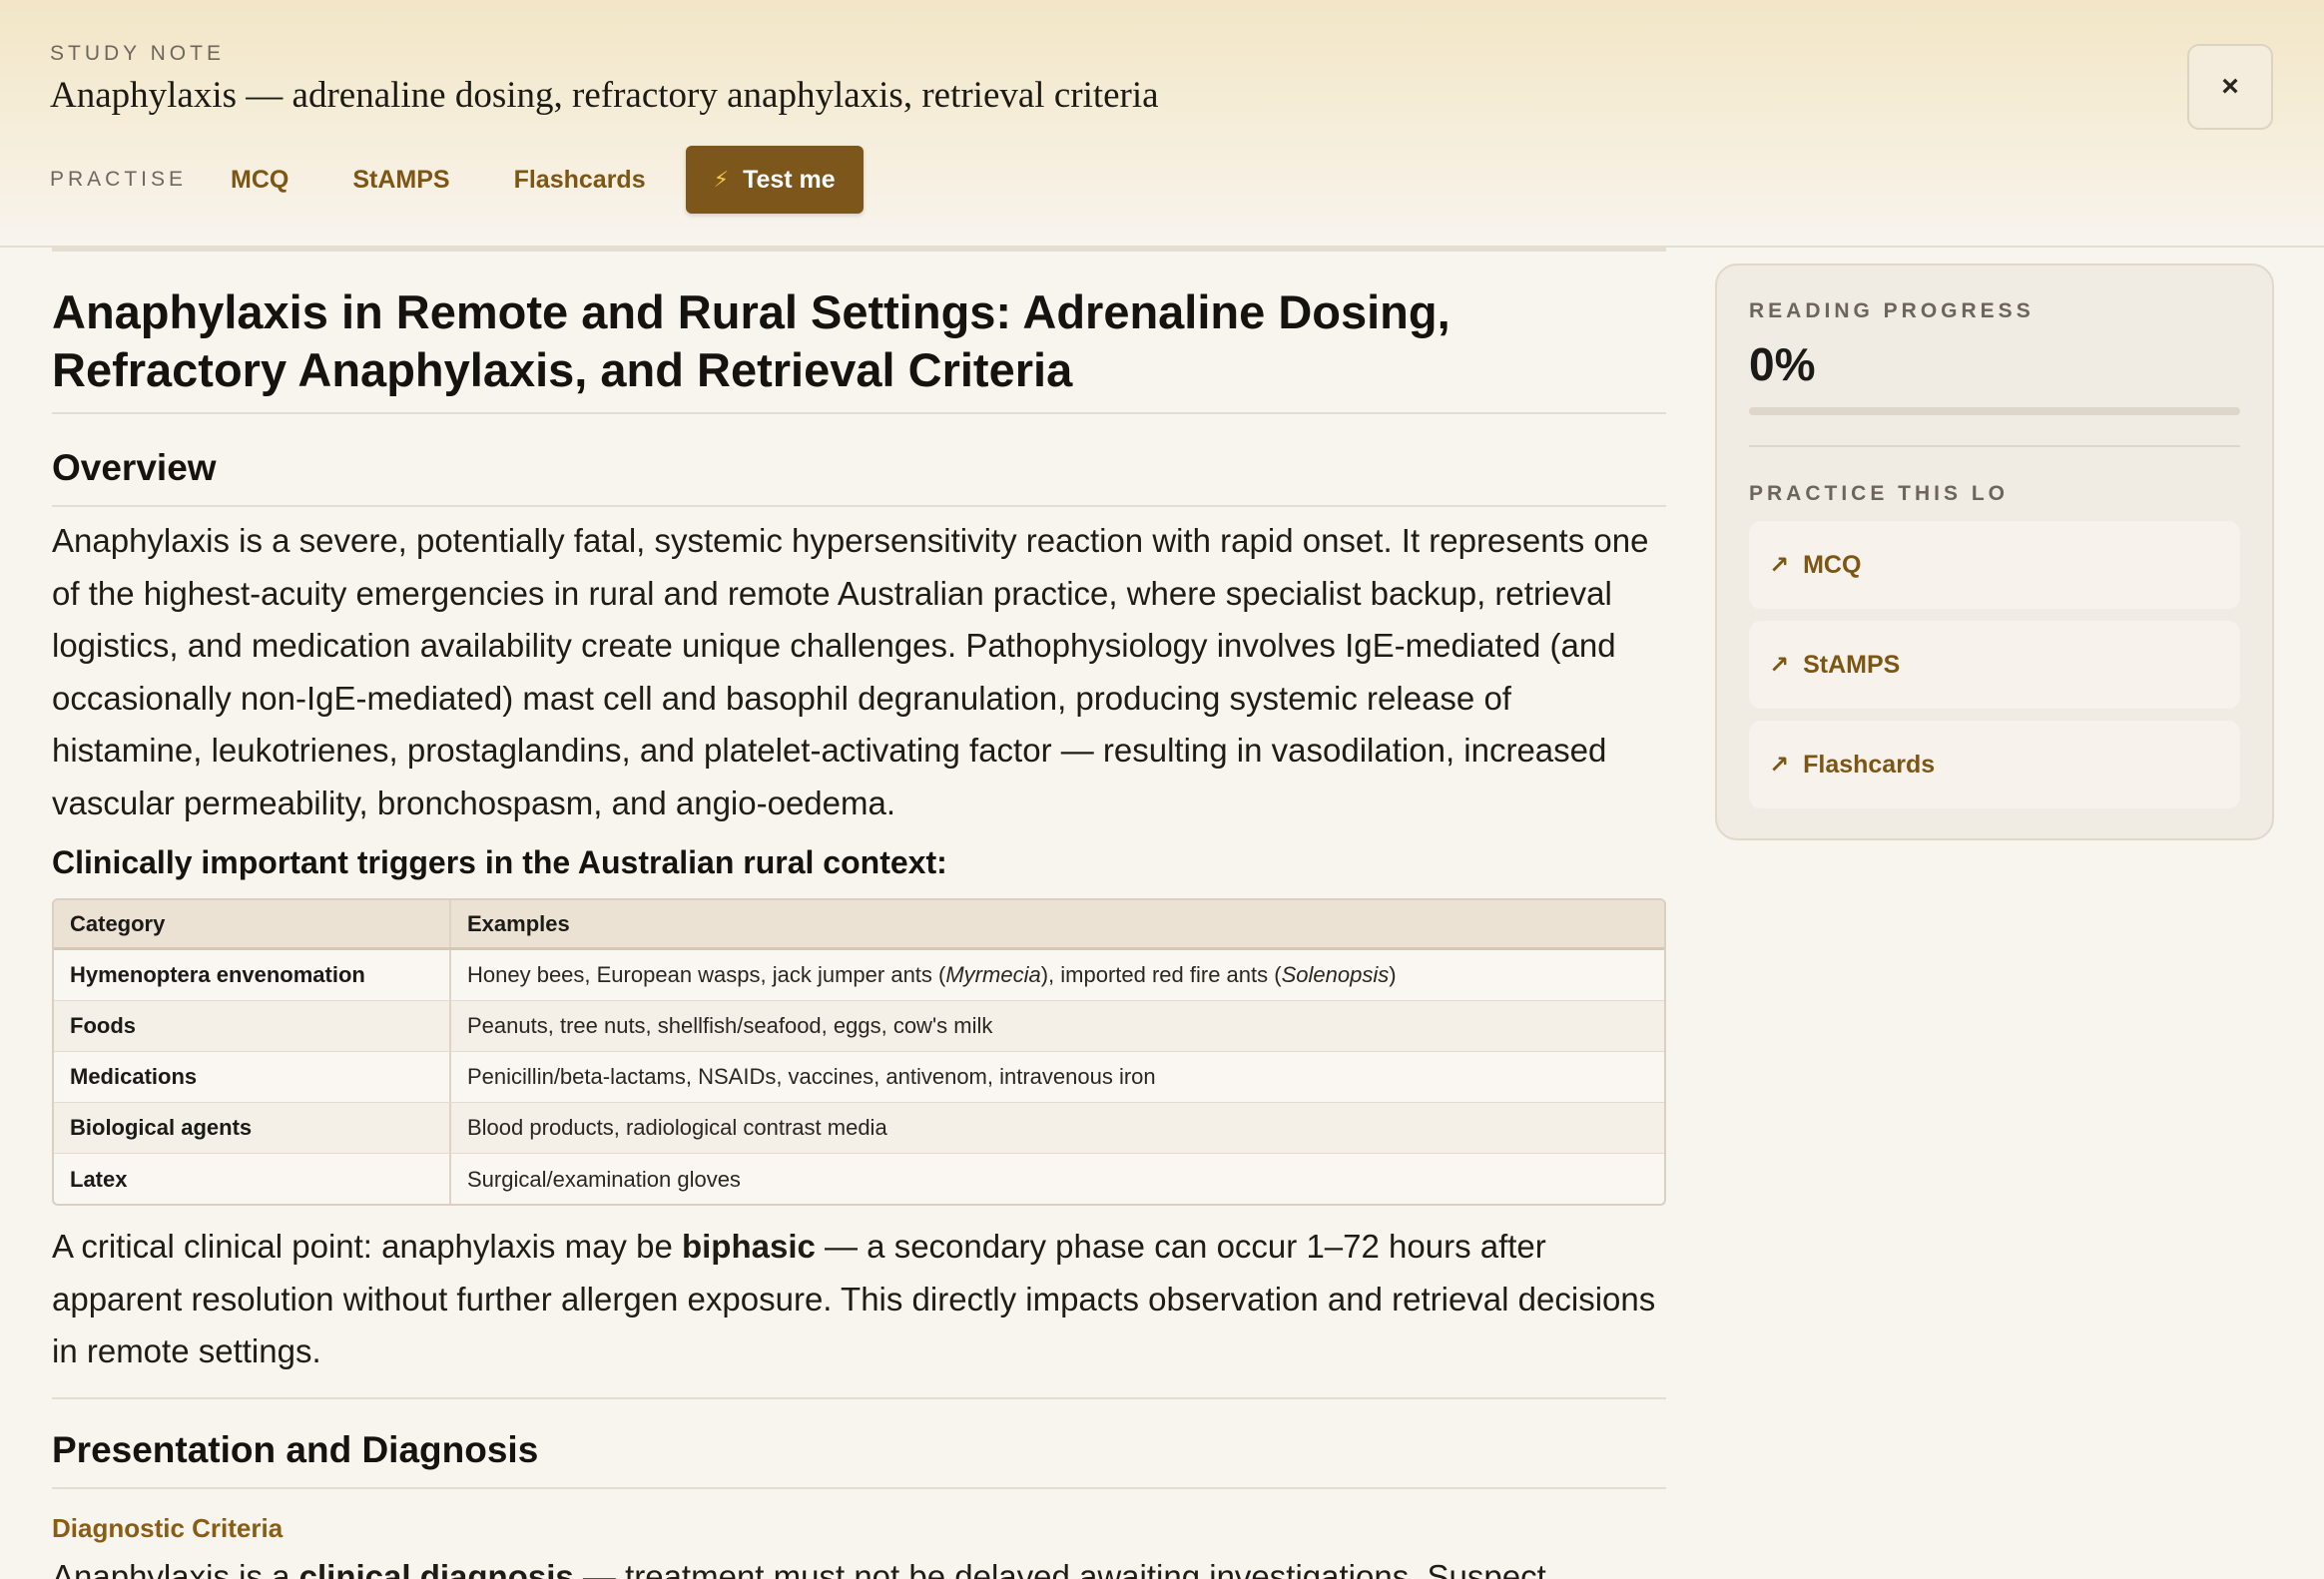 The height and width of the screenshot is (1579, 2324). Describe the element at coordinates (1995, 665) in the screenshot. I see `sidebar-link-stamps: ↗ StAMPS` at that location.